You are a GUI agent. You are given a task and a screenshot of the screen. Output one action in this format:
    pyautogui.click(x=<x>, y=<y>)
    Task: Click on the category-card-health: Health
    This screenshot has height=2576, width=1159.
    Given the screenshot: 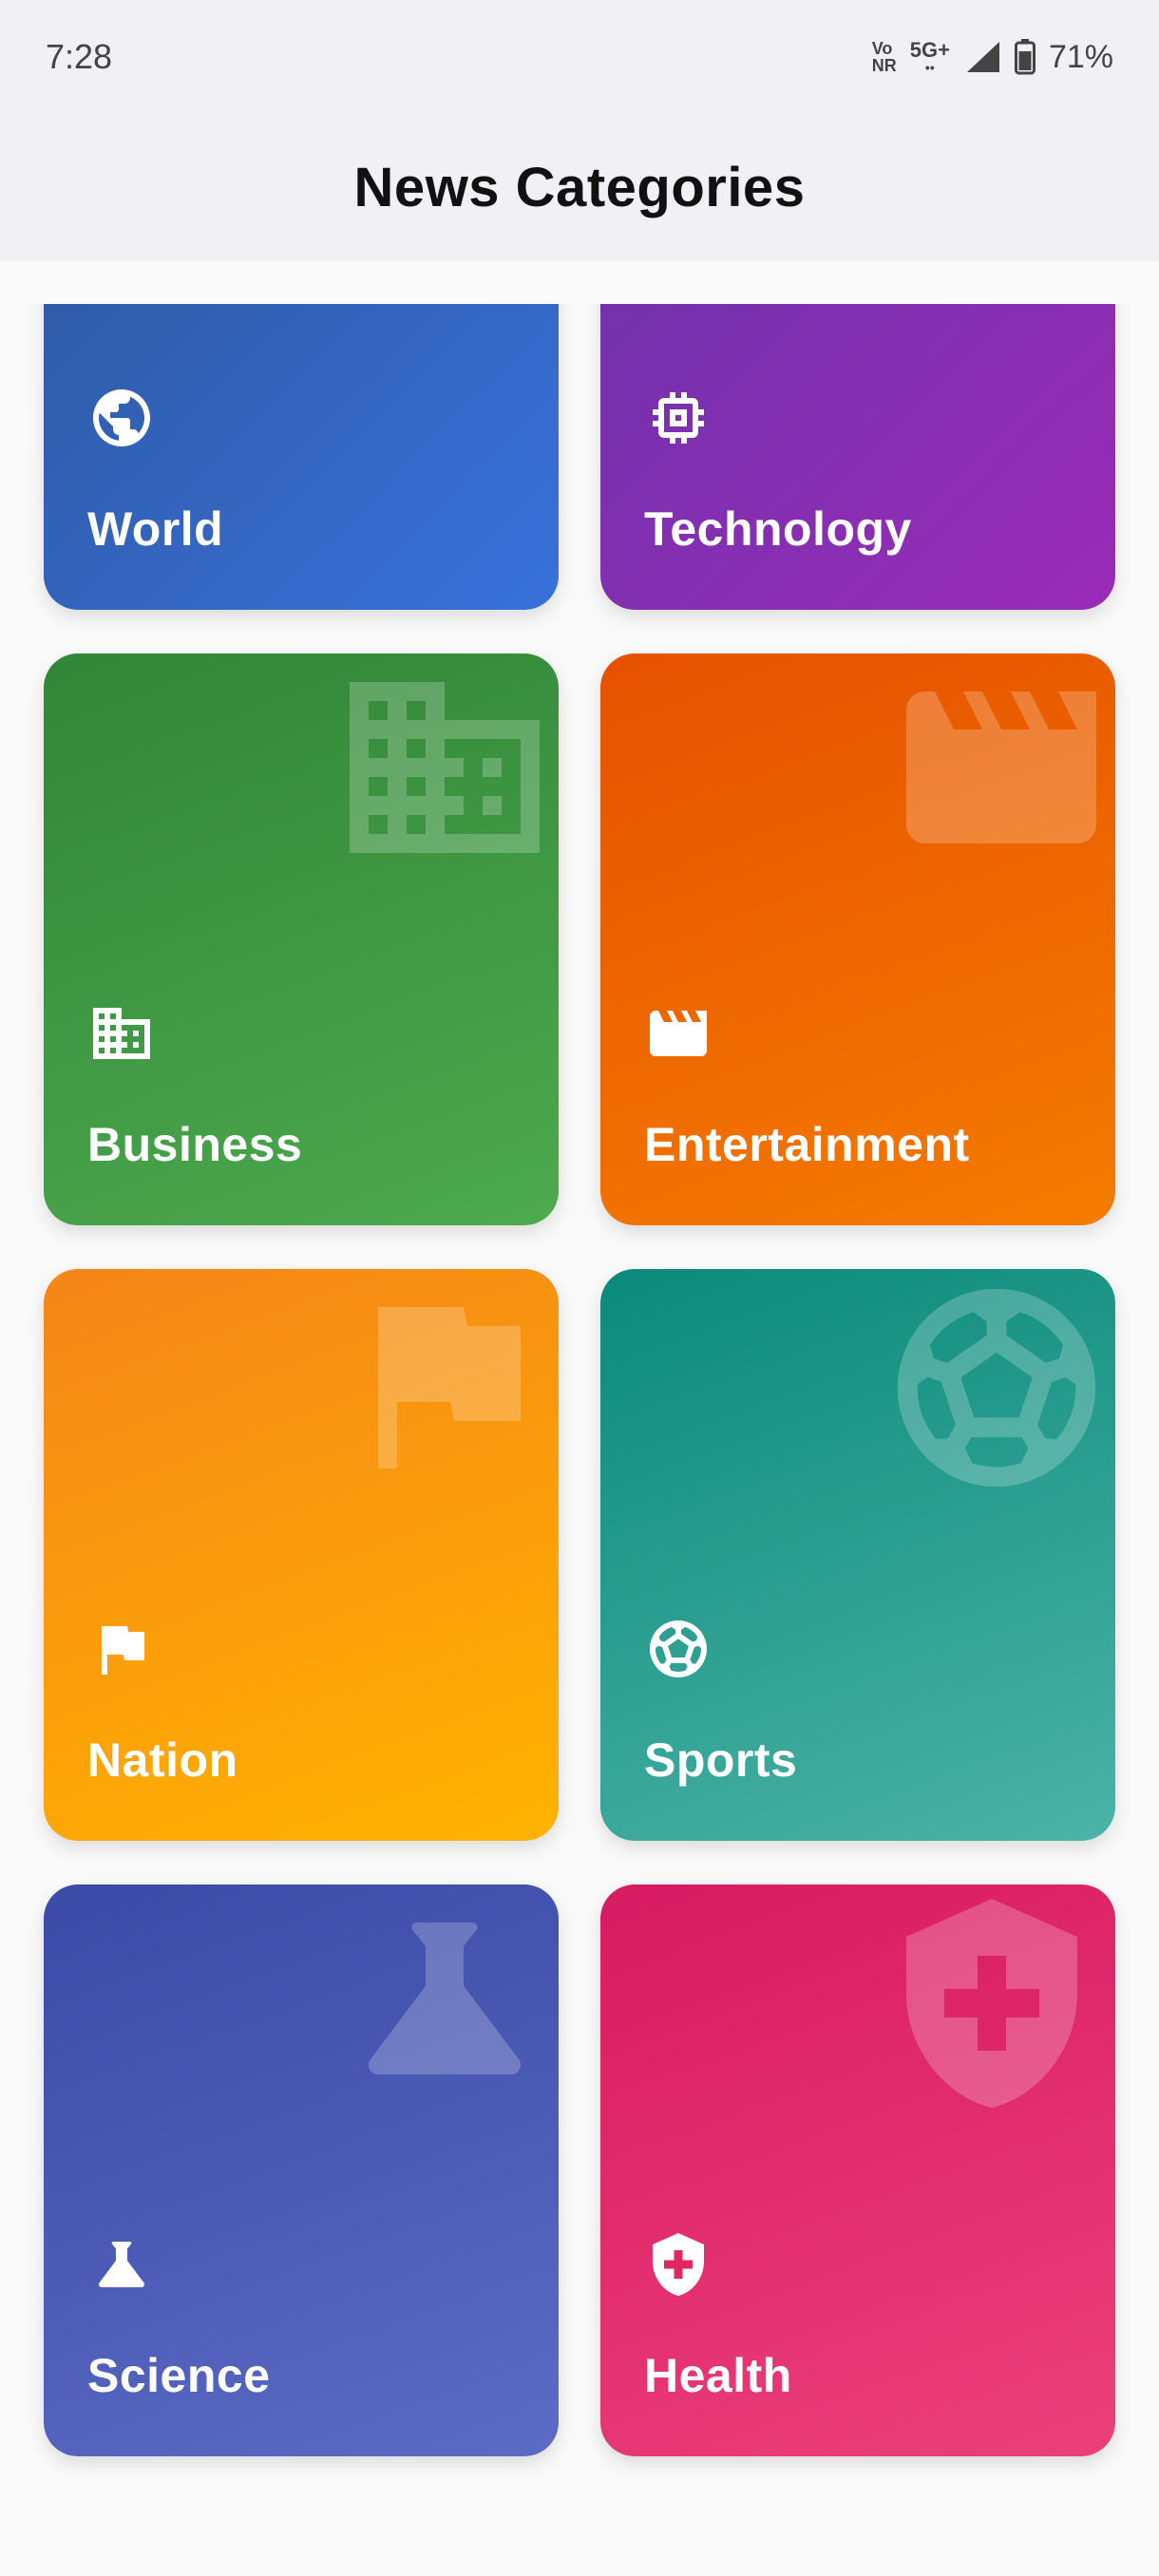 What is the action you would take?
    pyautogui.click(x=857, y=2170)
    